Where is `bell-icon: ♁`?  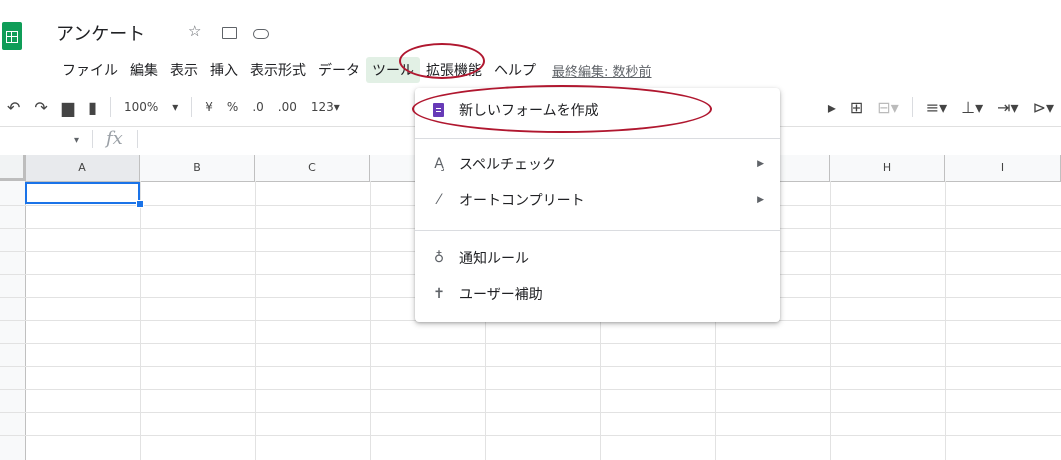 bell-icon: ♁ is located at coordinates (439, 258).